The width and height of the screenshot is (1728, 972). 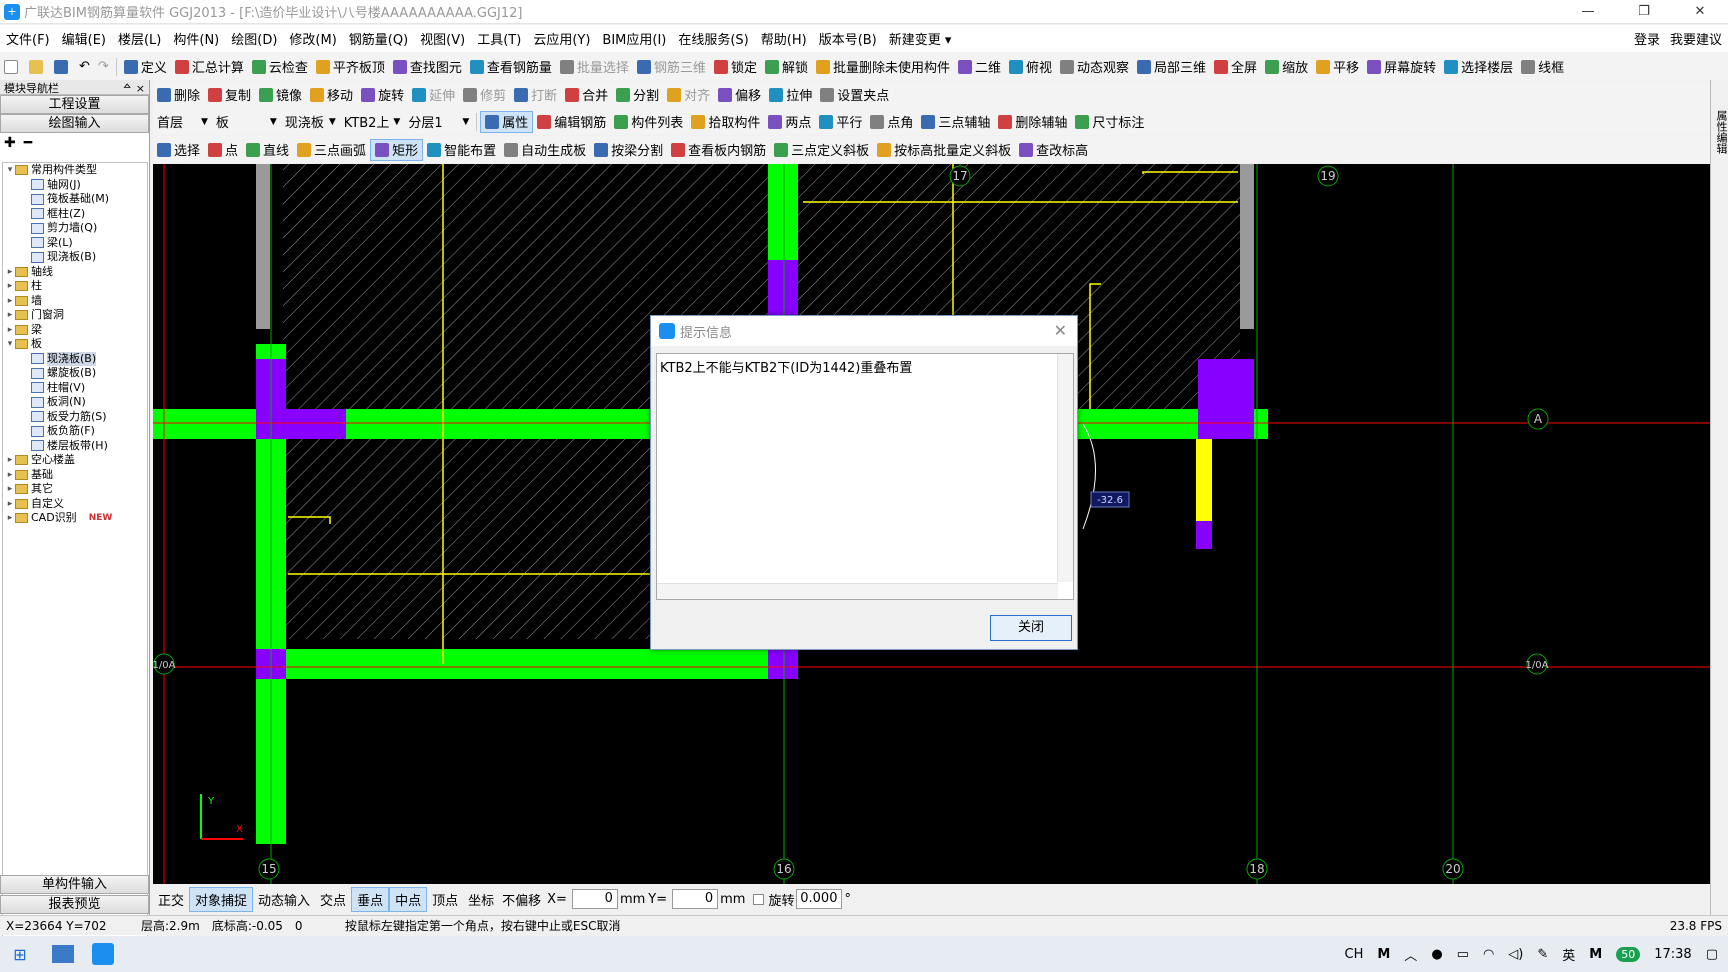 What do you see at coordinates (310, 122) in the screenshot?
I see `type-select: 现浇板 ▼` at bounding box center [310, 122].